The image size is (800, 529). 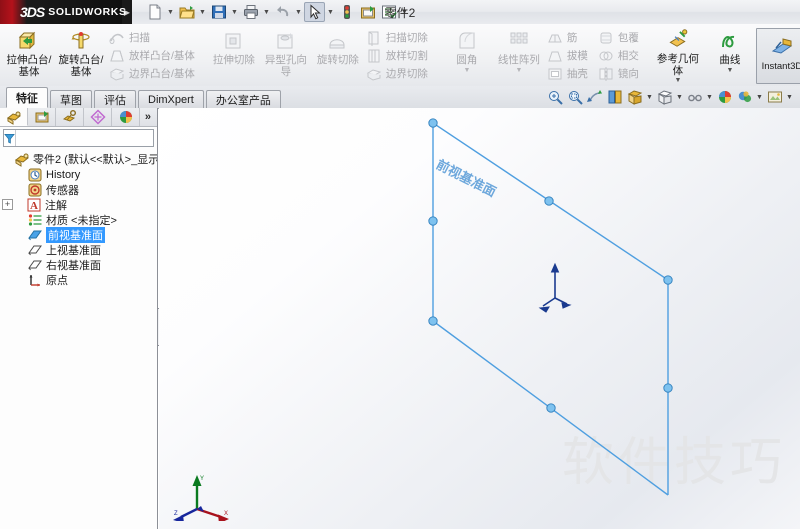 I want to click on intersect-button: 相交, so click(x=619, y=55).